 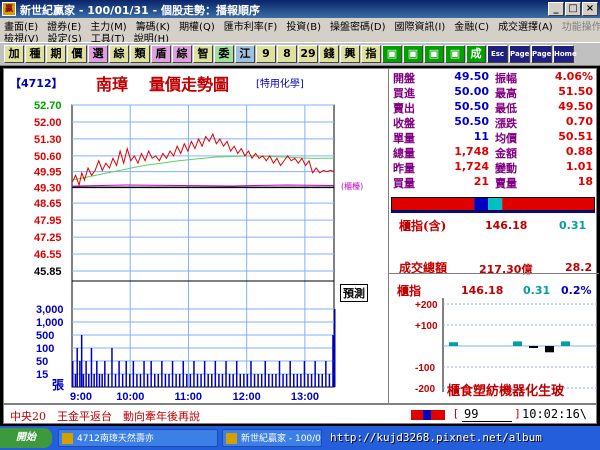 I want to click on toolbar-button: 9, so click(x=266, y=54).